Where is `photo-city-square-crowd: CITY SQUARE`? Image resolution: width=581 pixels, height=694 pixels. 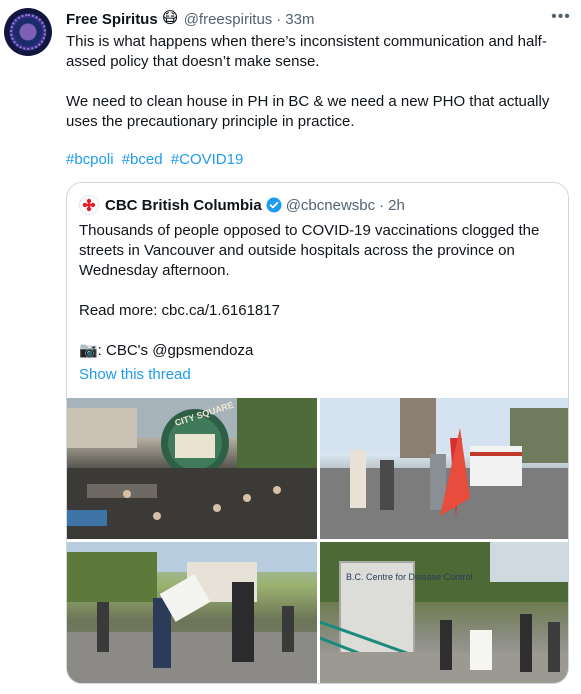
photo-city-square-crowd: CITY SQUARE is located at coordinates (192, 468).